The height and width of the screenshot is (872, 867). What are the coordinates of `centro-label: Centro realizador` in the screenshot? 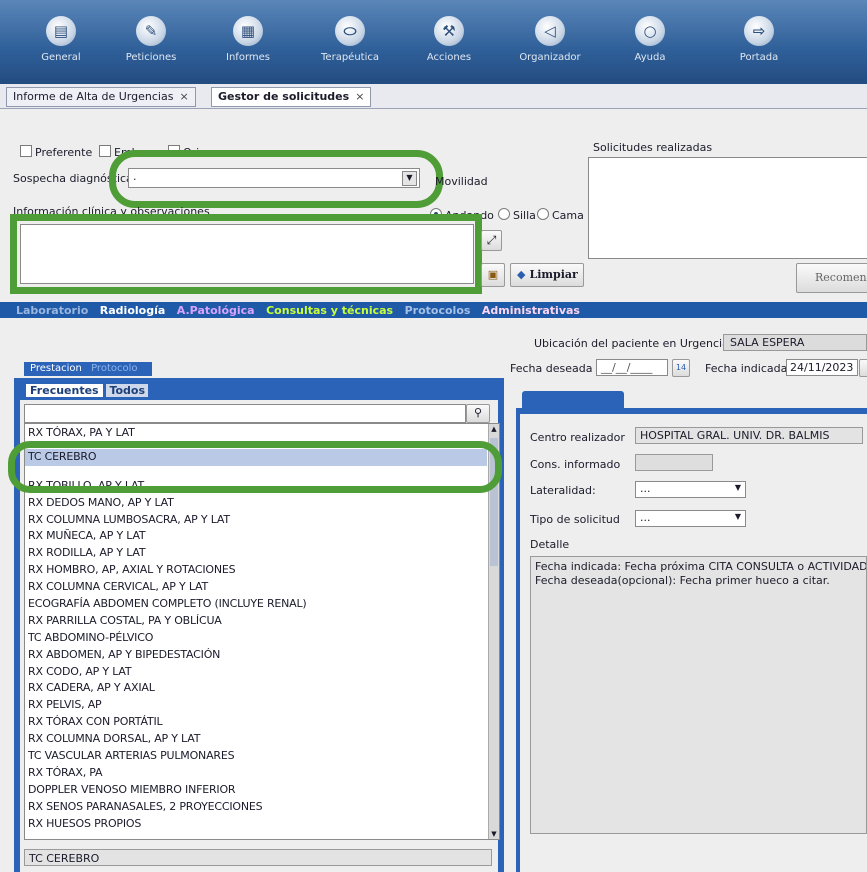 It's located at (577, 437).